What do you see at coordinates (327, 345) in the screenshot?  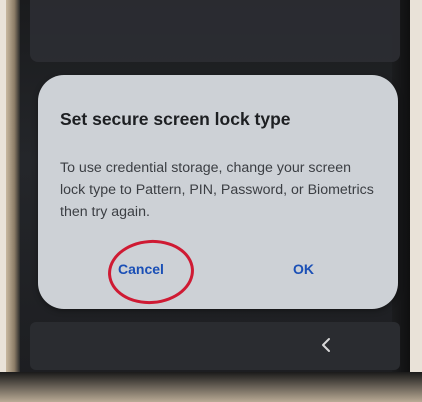 I see `chevron-left-icon` at bounding box center [327, 345].